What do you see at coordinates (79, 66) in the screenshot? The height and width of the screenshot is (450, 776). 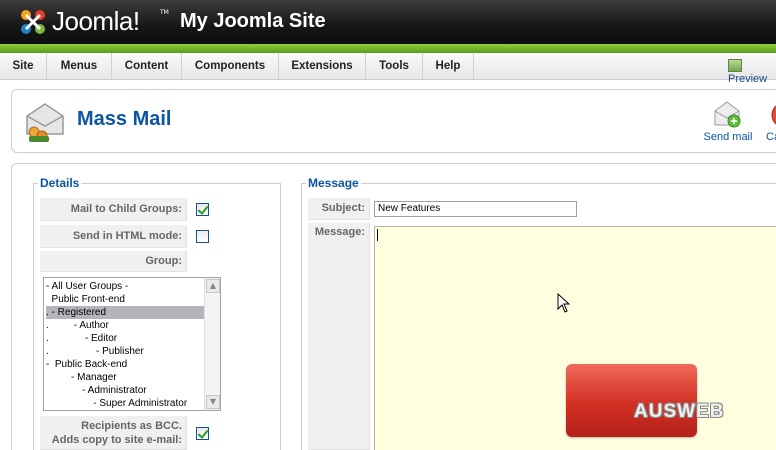 I see `menu-menus: Menus` at bounding box center [79, 66].